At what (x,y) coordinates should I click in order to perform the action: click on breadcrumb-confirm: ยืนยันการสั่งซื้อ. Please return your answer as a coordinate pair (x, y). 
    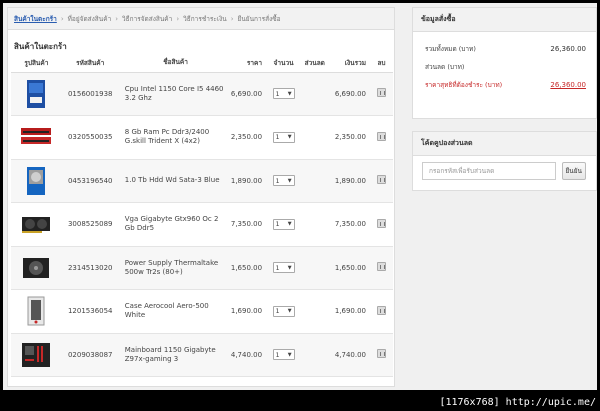
    Looking at the image, I should click on (259, 19).